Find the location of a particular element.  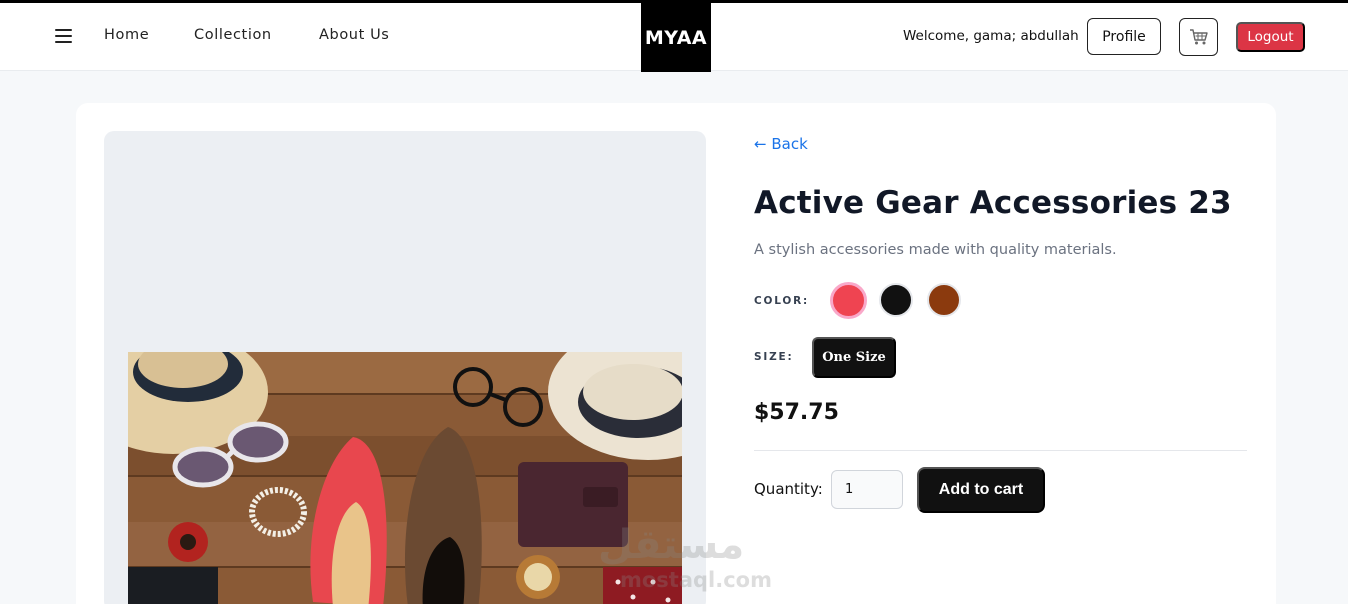

welcome-text: Welcome, gama; abdullah is located at coordinates (991, 36).